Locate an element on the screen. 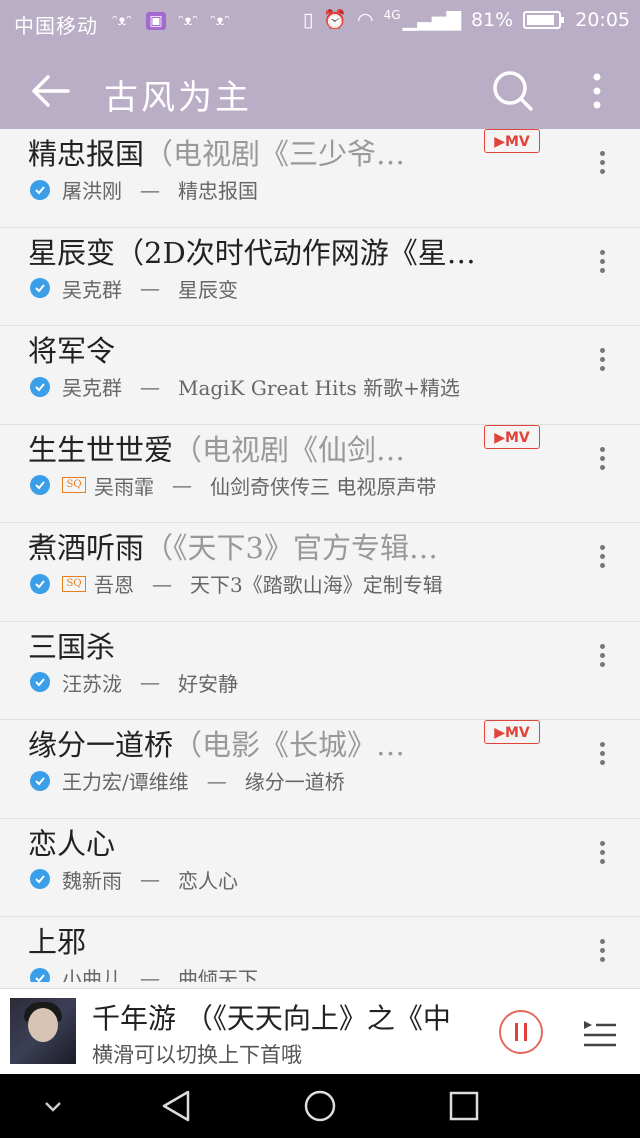  song-row: 精忠报国（电视剧《三少爷… ▶MV 屠洪刚 — 精忠报国 is located at coordinates (320, 178).